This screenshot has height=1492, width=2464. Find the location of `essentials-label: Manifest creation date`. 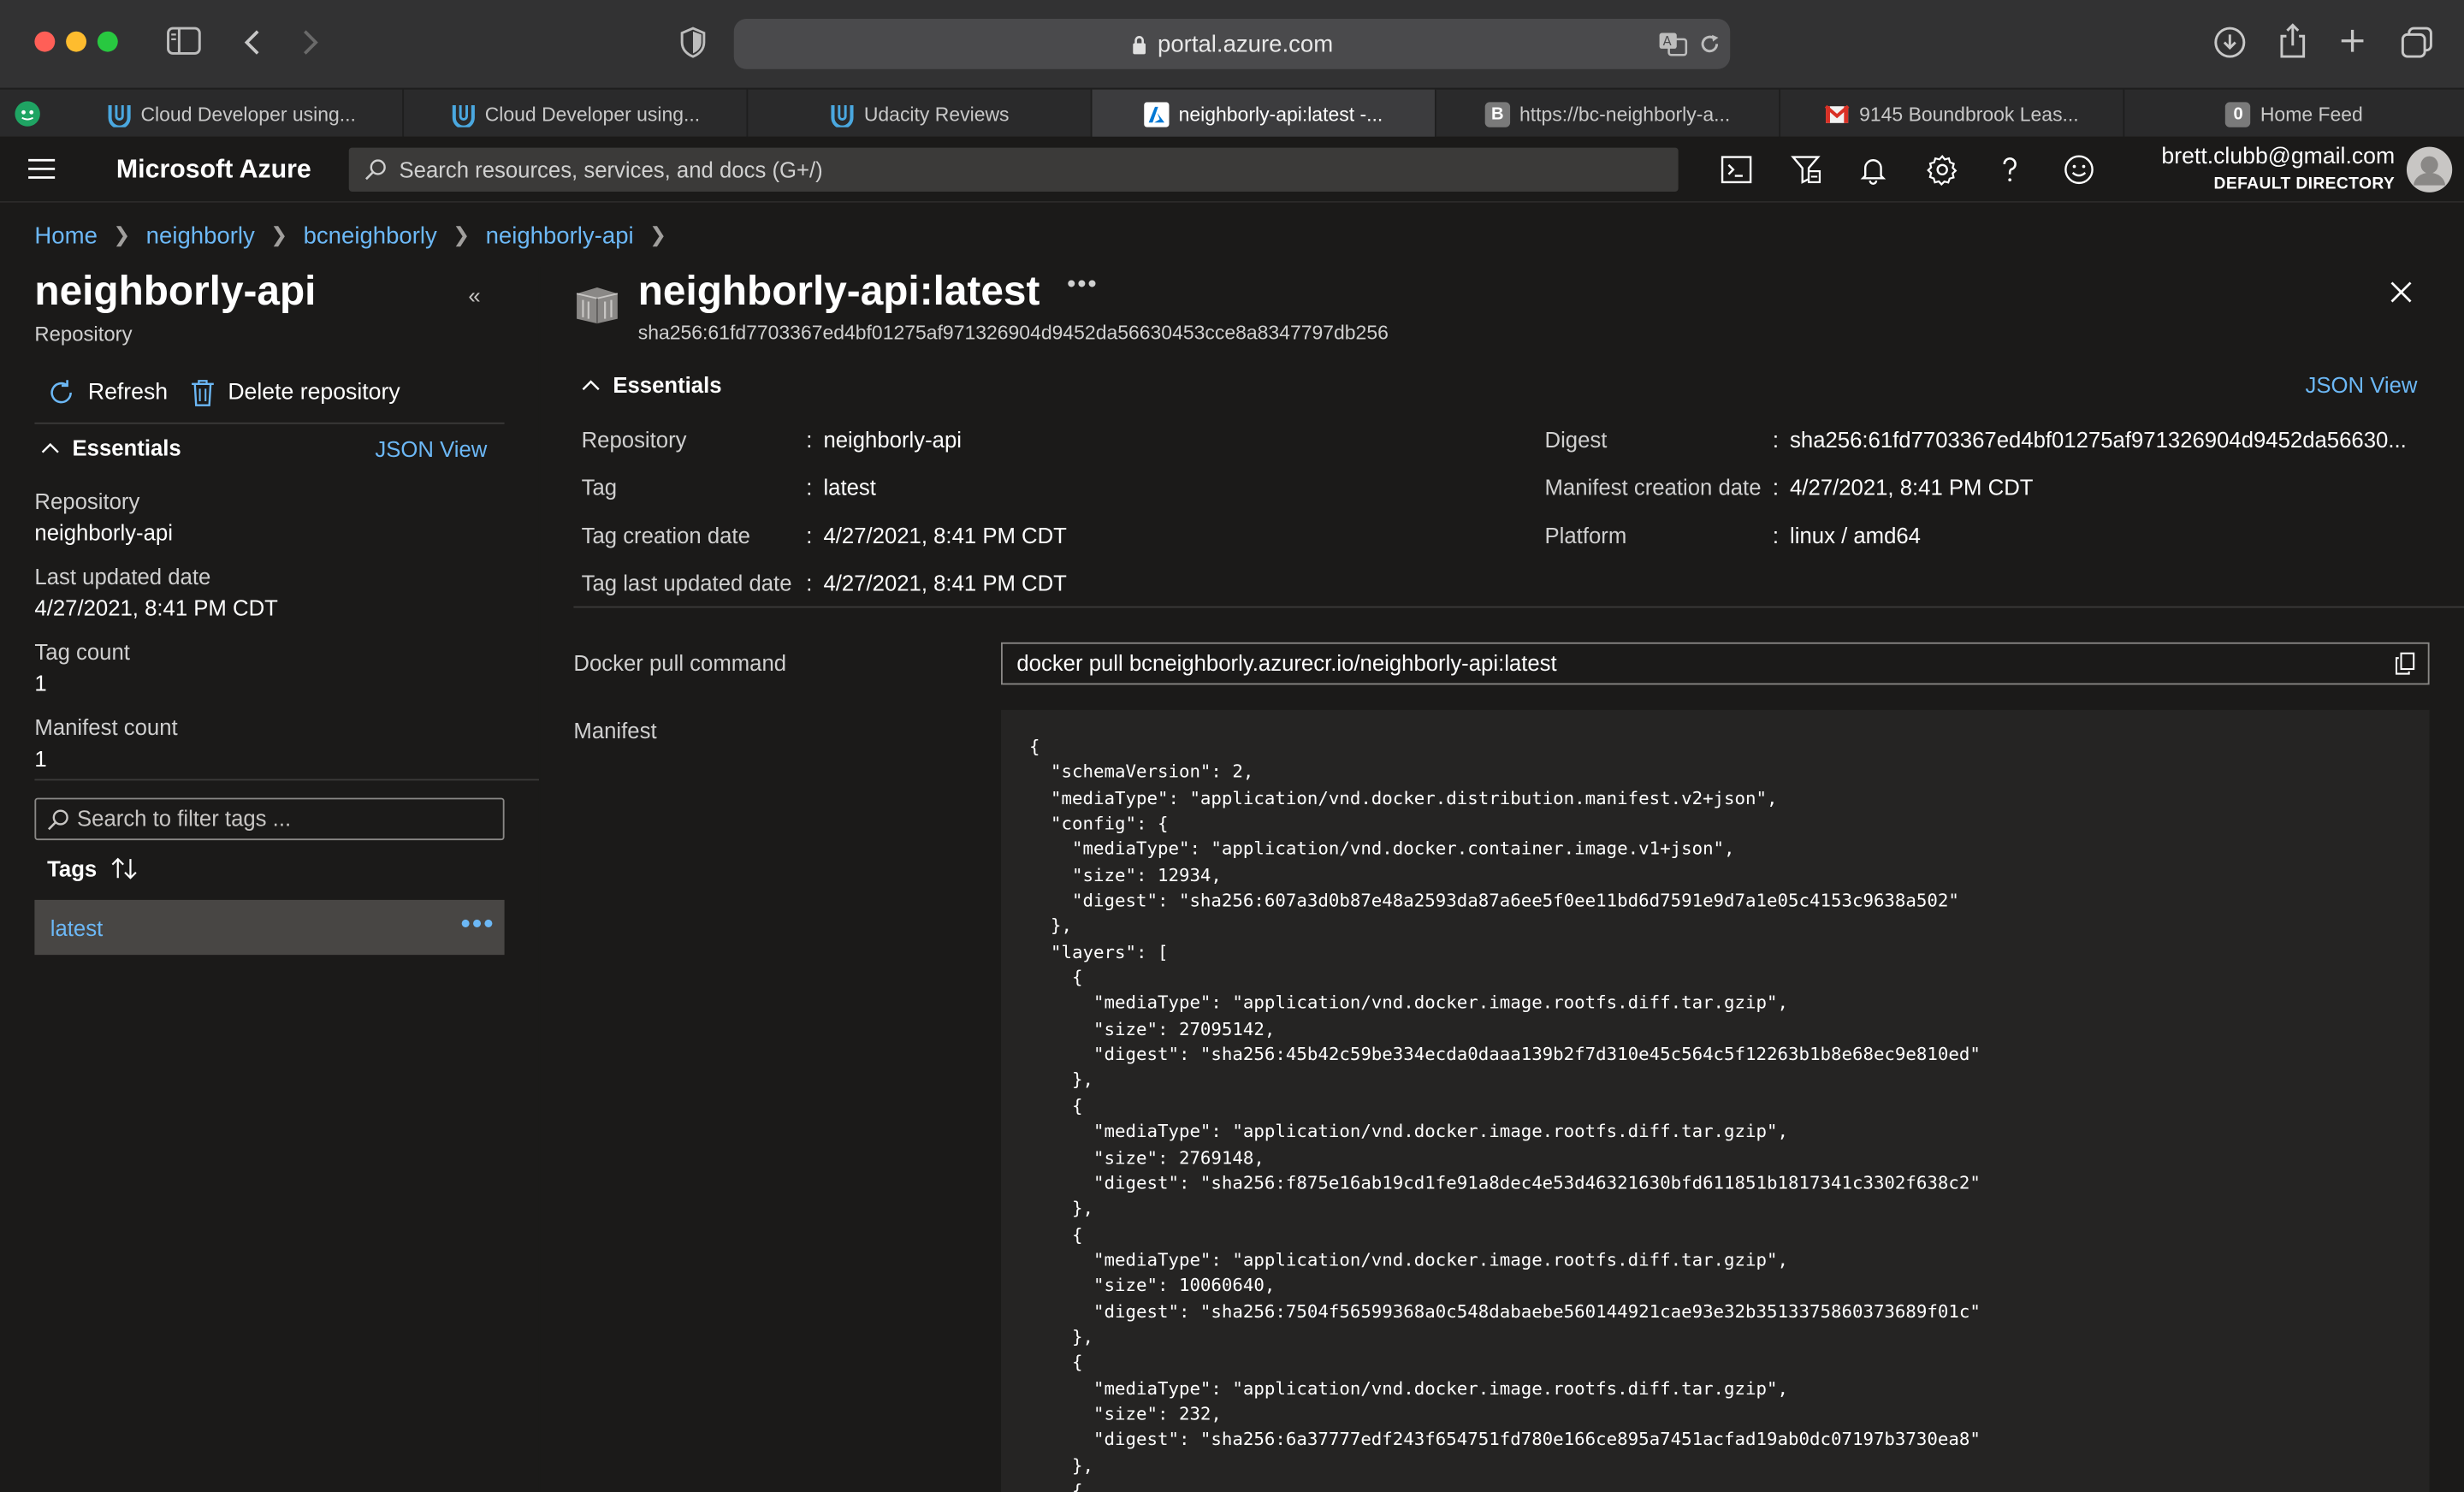

essentials-label: Manifest creation date is located at coordinates (1653, 487).